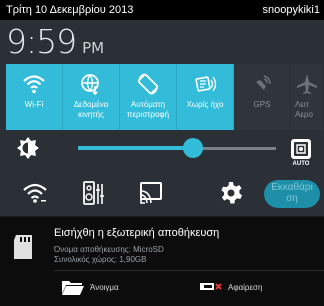 The height and width of the screenshot is (306, 324). I want to click on status-user: snoopykiki1, so click(291, 10).